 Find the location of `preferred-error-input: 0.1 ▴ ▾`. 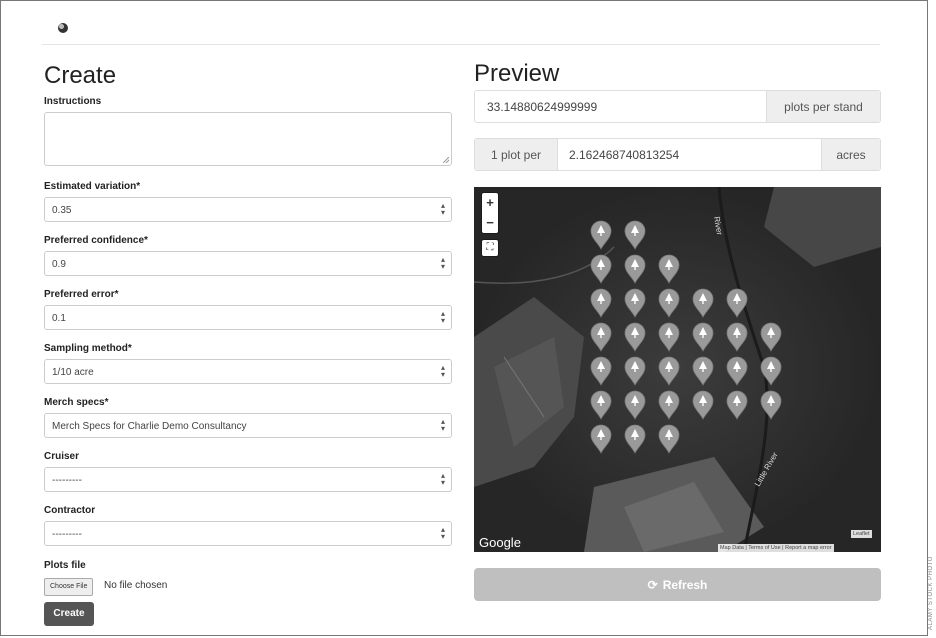

preferred-error-input: 0.1 ▴ ▾ is located at coordinates (248, 317).